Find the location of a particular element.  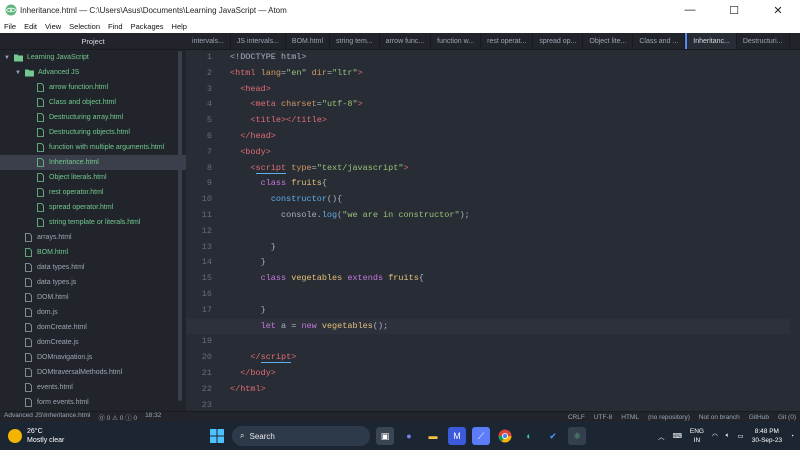

github-button: GitHub is located at coordinates (759, 417).